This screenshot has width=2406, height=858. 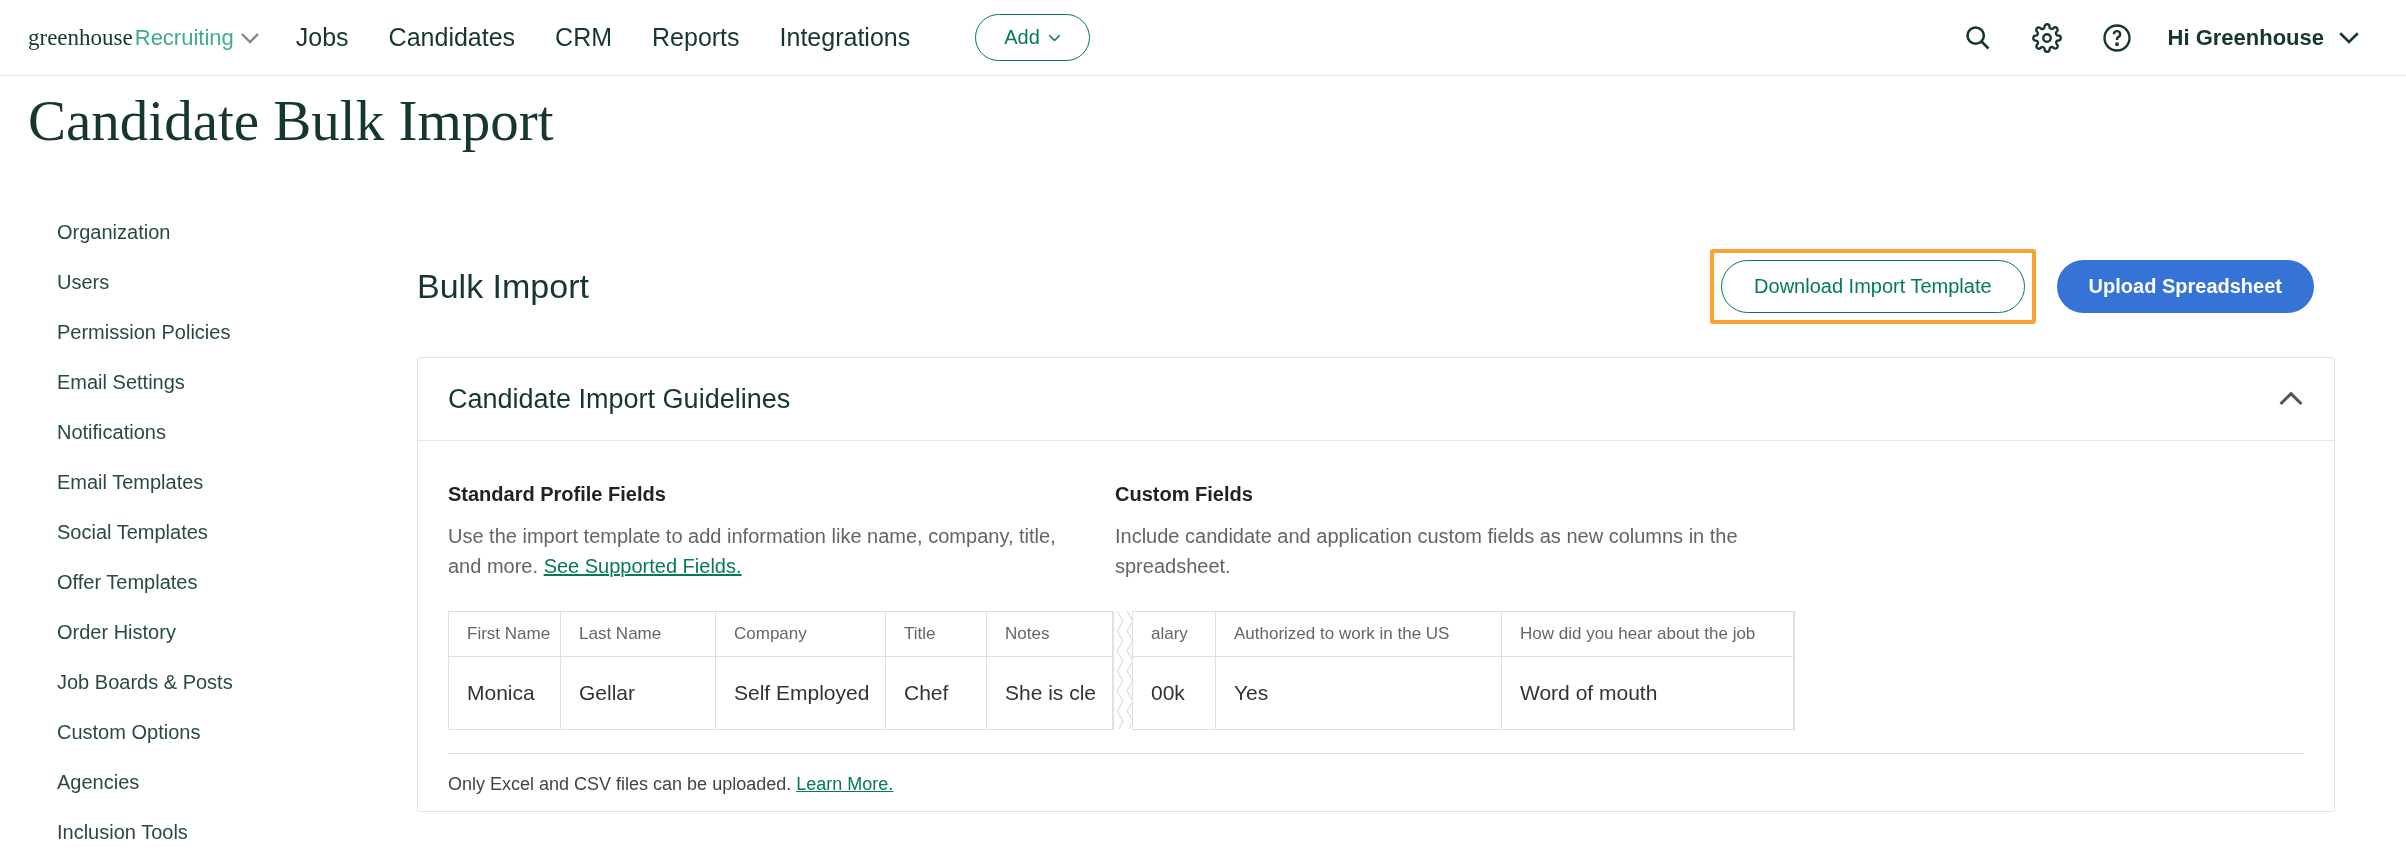 I want to click on sidebar-item: Inclusion Tools, so click(x=94, y=832).